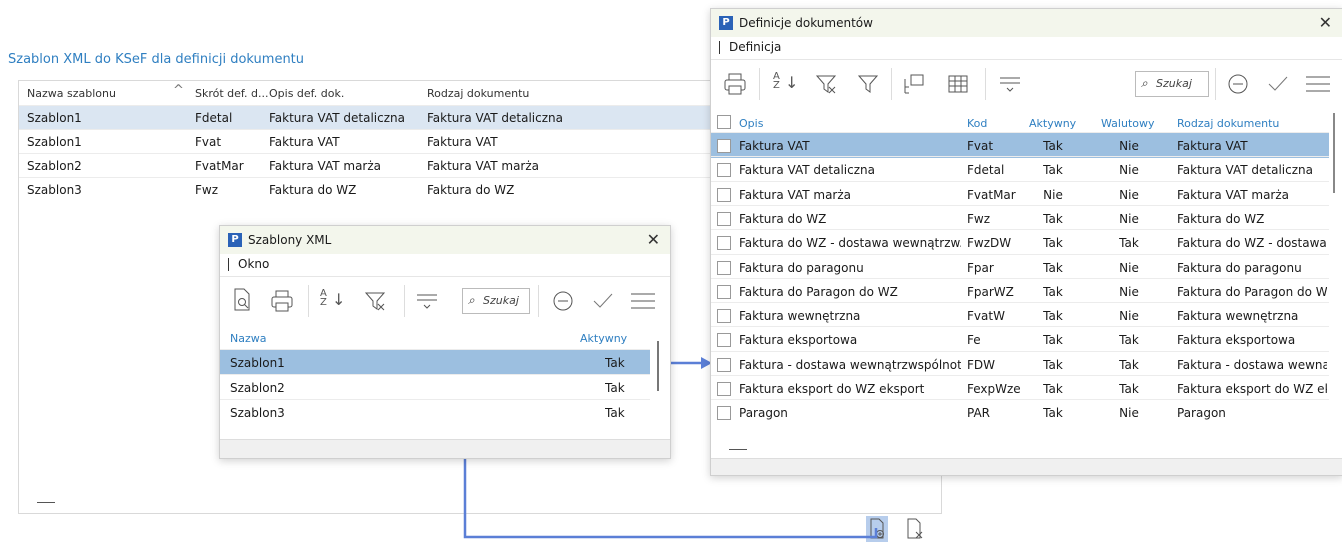 This screenshot has height=544, width=1342. What do you see at coordinates (435, 362) in the screenshot?
I see `list-item: Szablon1 Tak` at bounding box center [435, 362].